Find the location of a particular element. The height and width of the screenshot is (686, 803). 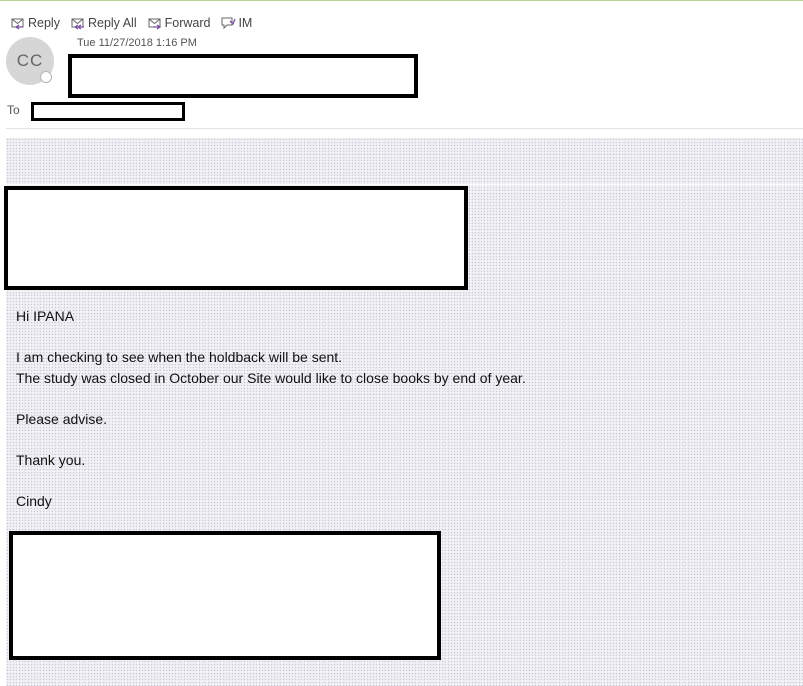

chat-bubble-icon is located at coordinates (229, 23).